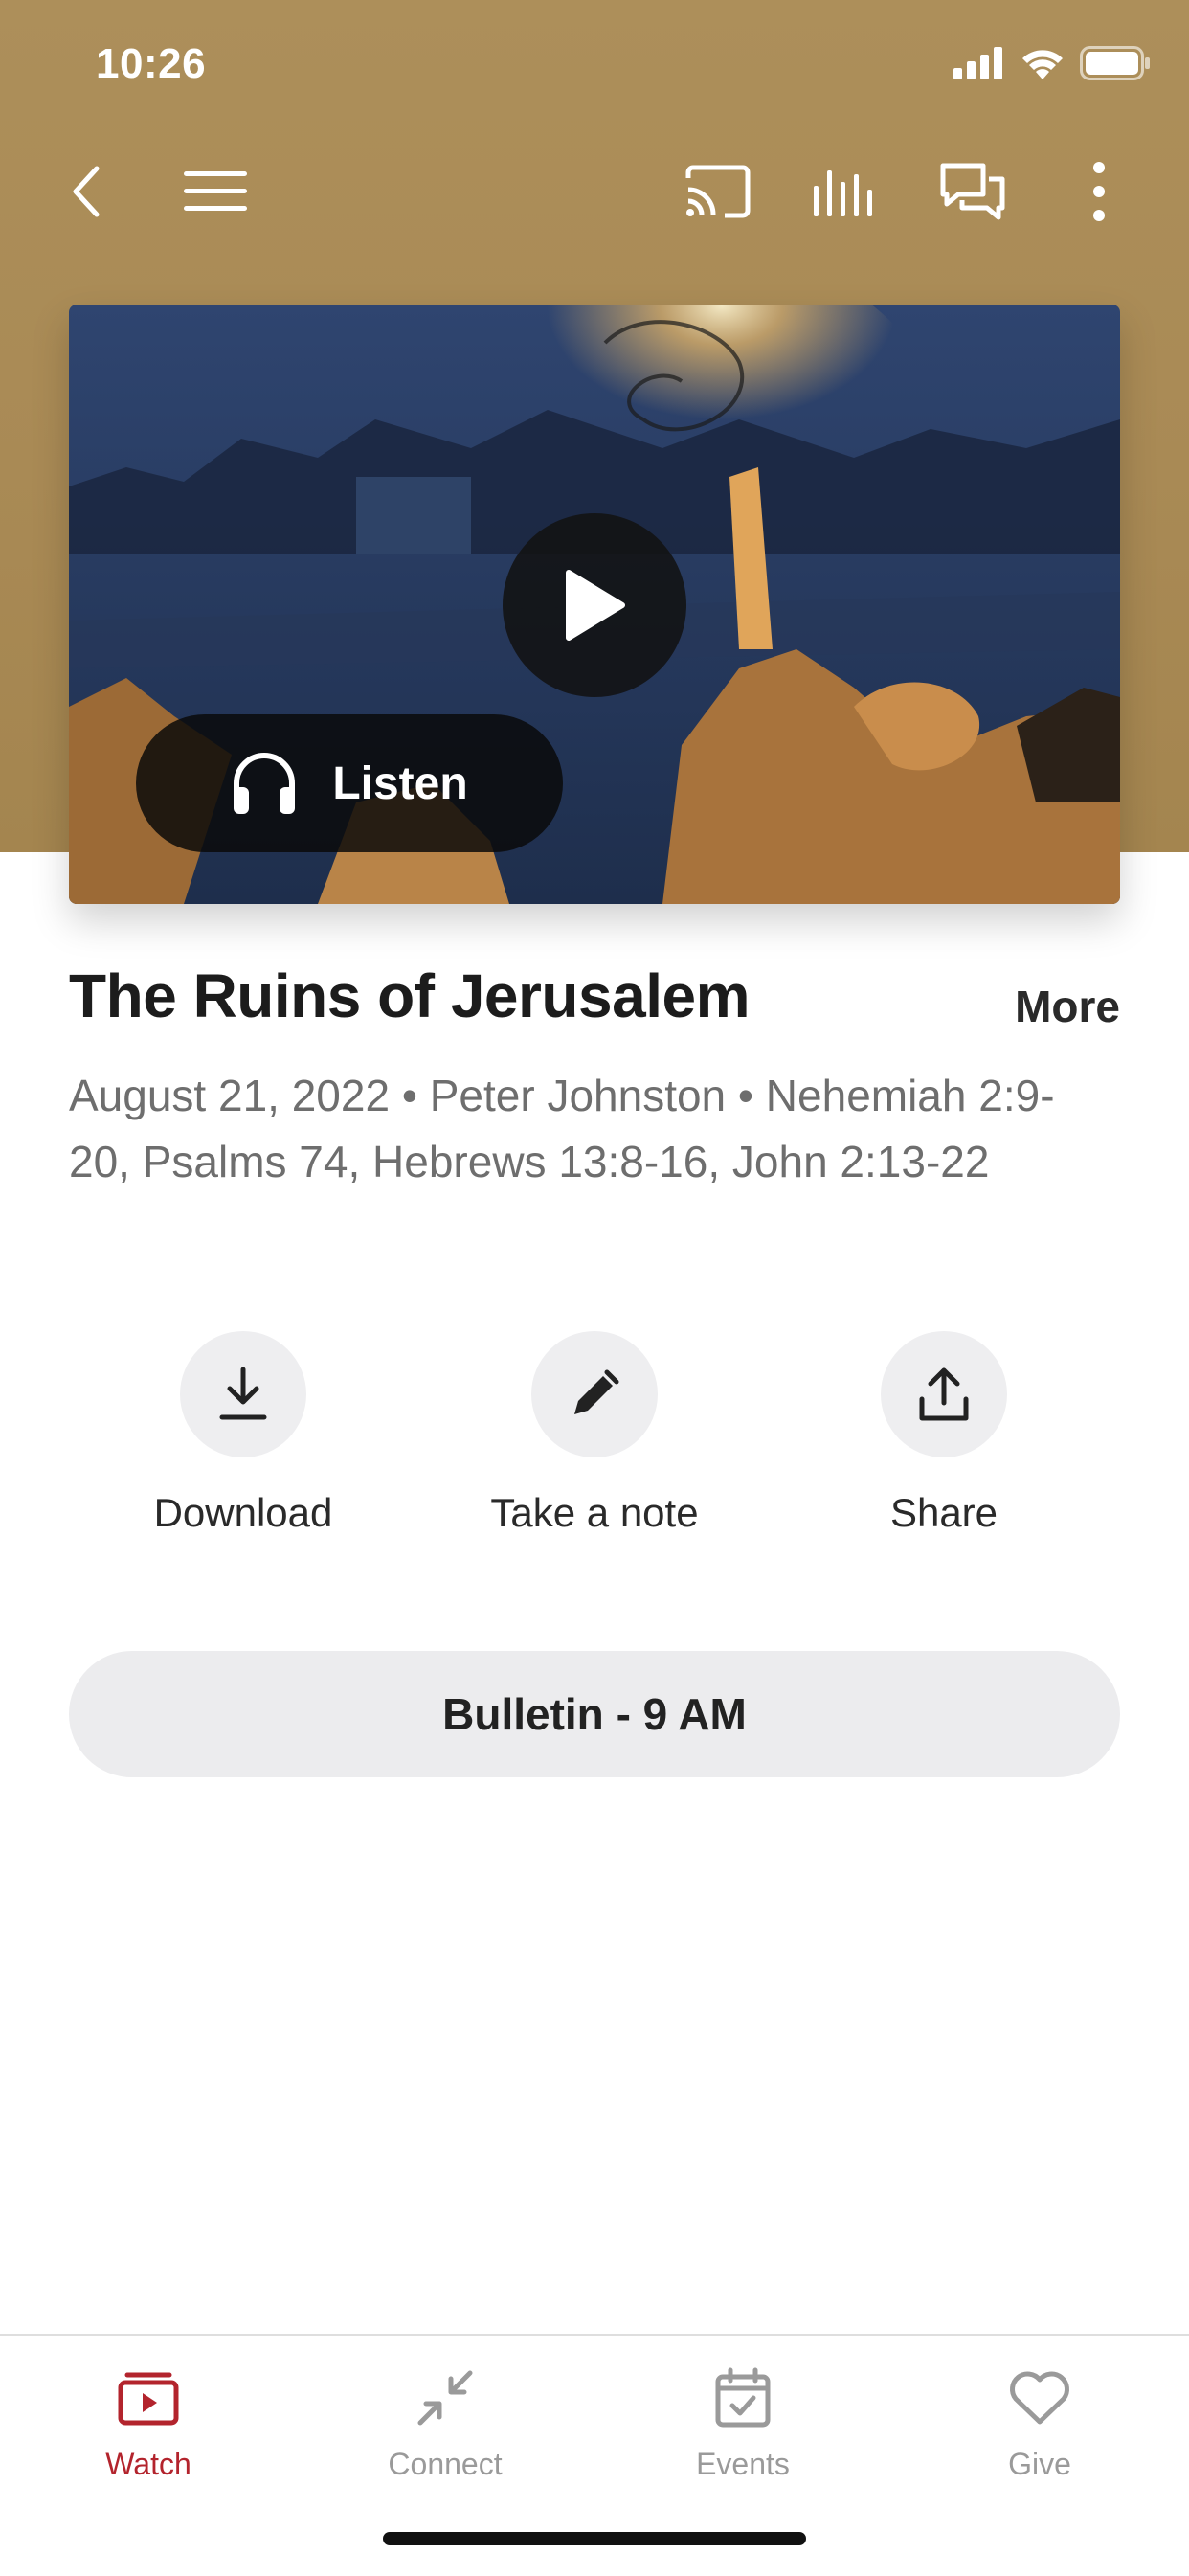  What do you see at coordinates (1039, 2464) in the screenshot?
I see `tab-give-label: Give` at bounding box center [1039, 2464].